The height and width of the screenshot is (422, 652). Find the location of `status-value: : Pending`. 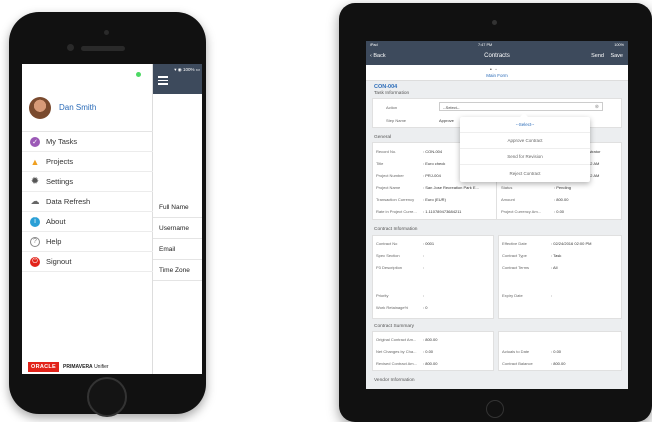

status-value: : Pending is located at coordinates (562, 187).